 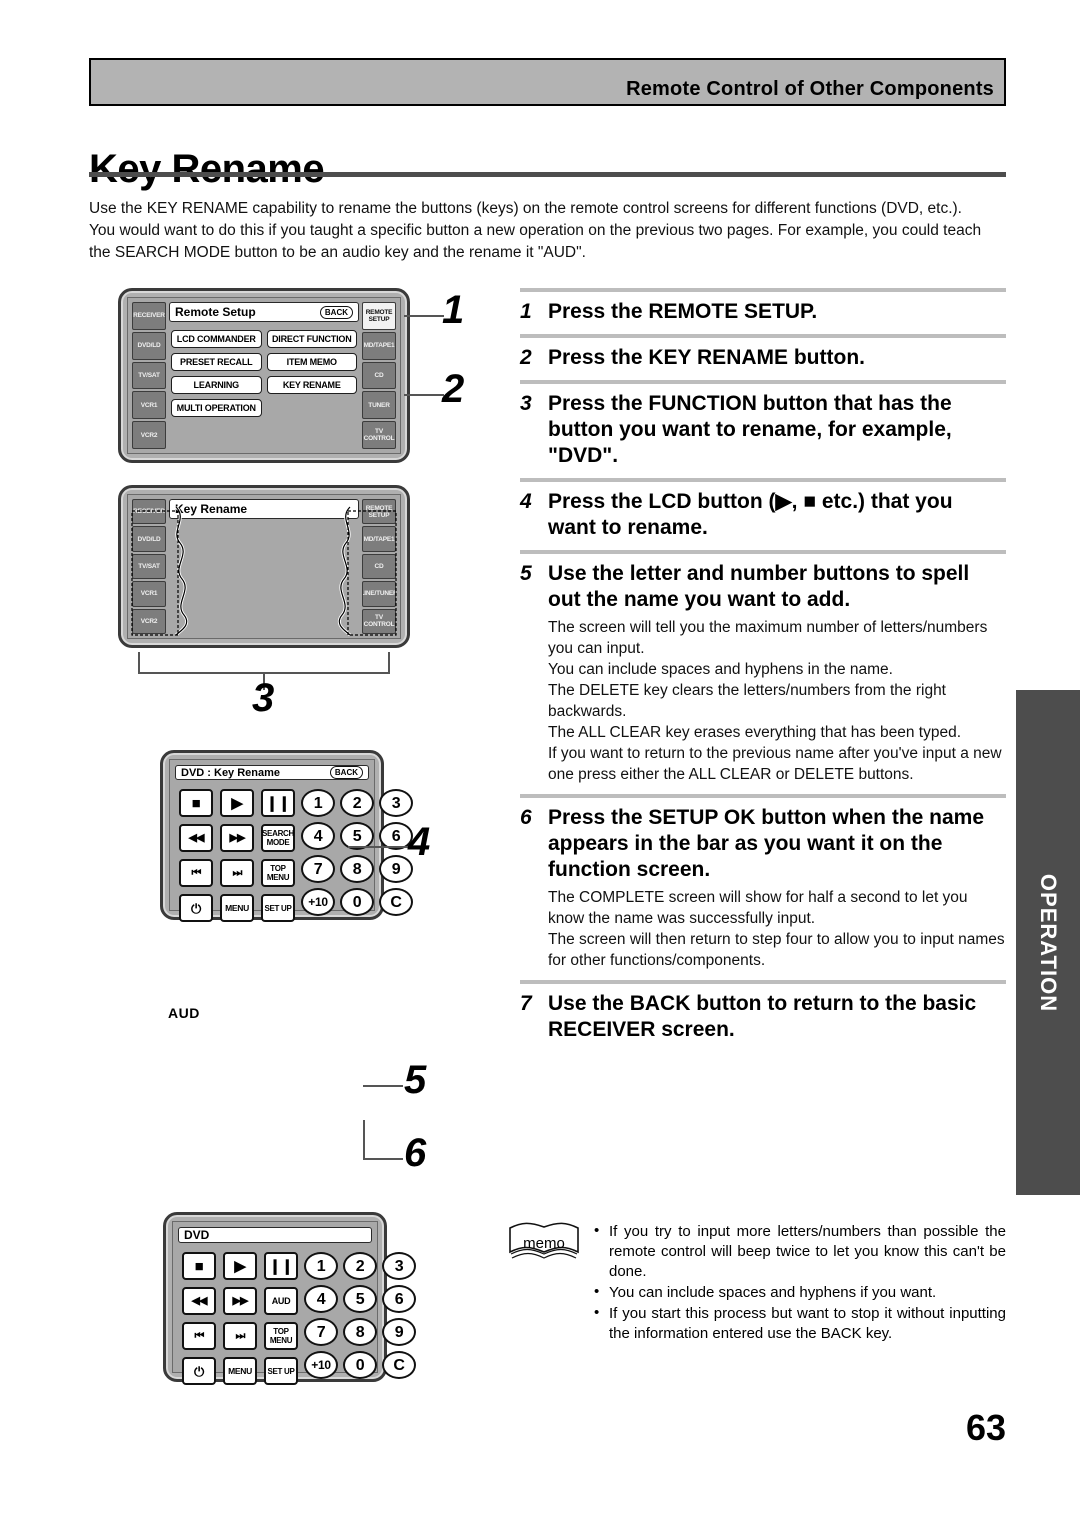 What do you see at coordinates (237, 908) in the screenshot?
I see `device3-key-menu: MENU` at bounding box center [237, 908].